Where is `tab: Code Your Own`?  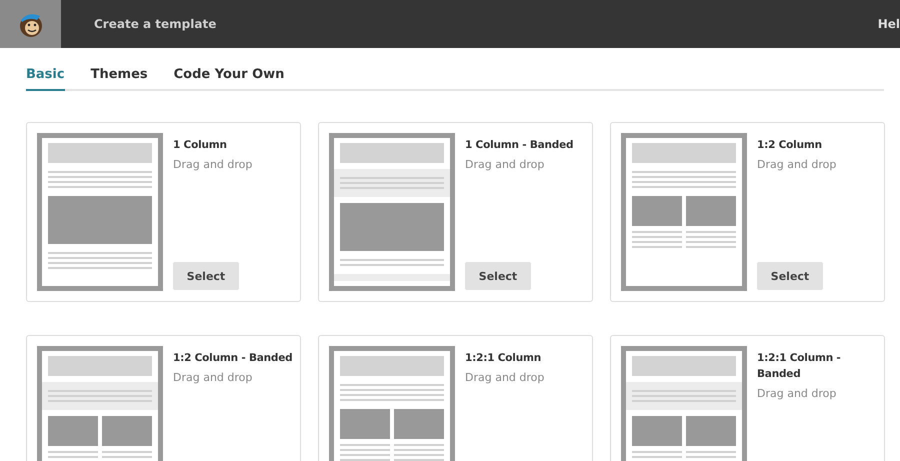 tab: Code Your Own is located at coordinates (229, 79).